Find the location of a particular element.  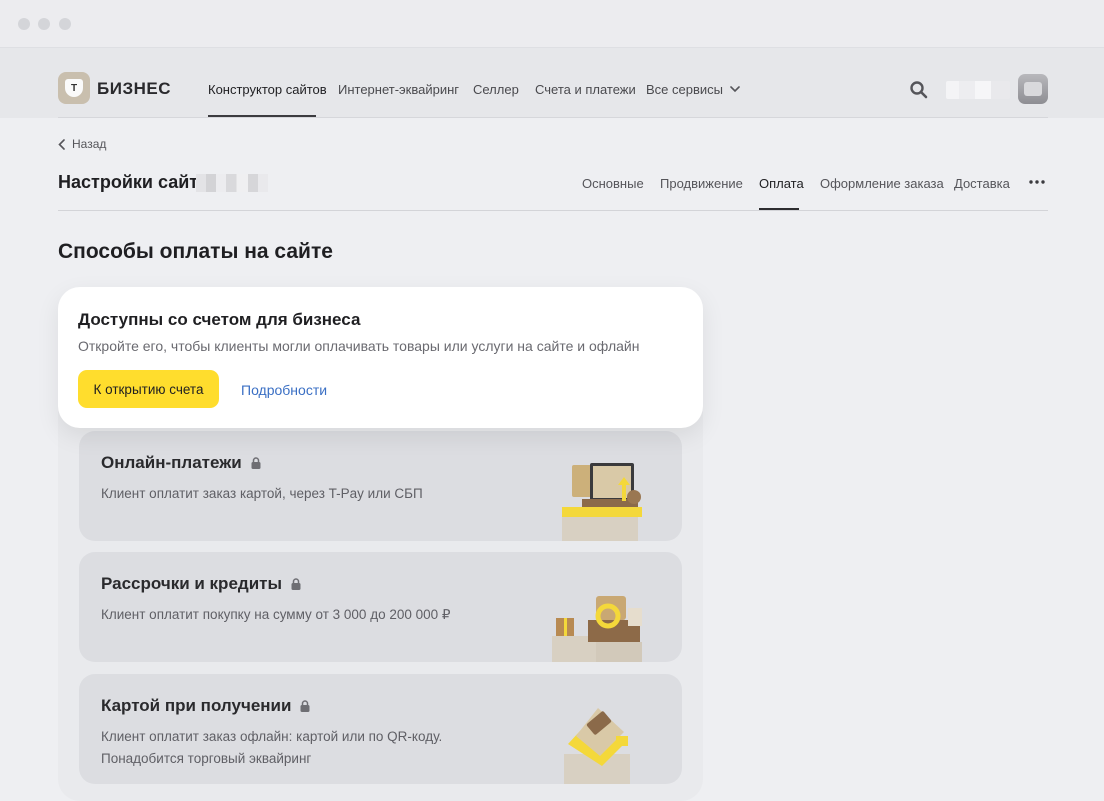

section-title: Способы оплаты на сайте is located at coordinates (195, 251).